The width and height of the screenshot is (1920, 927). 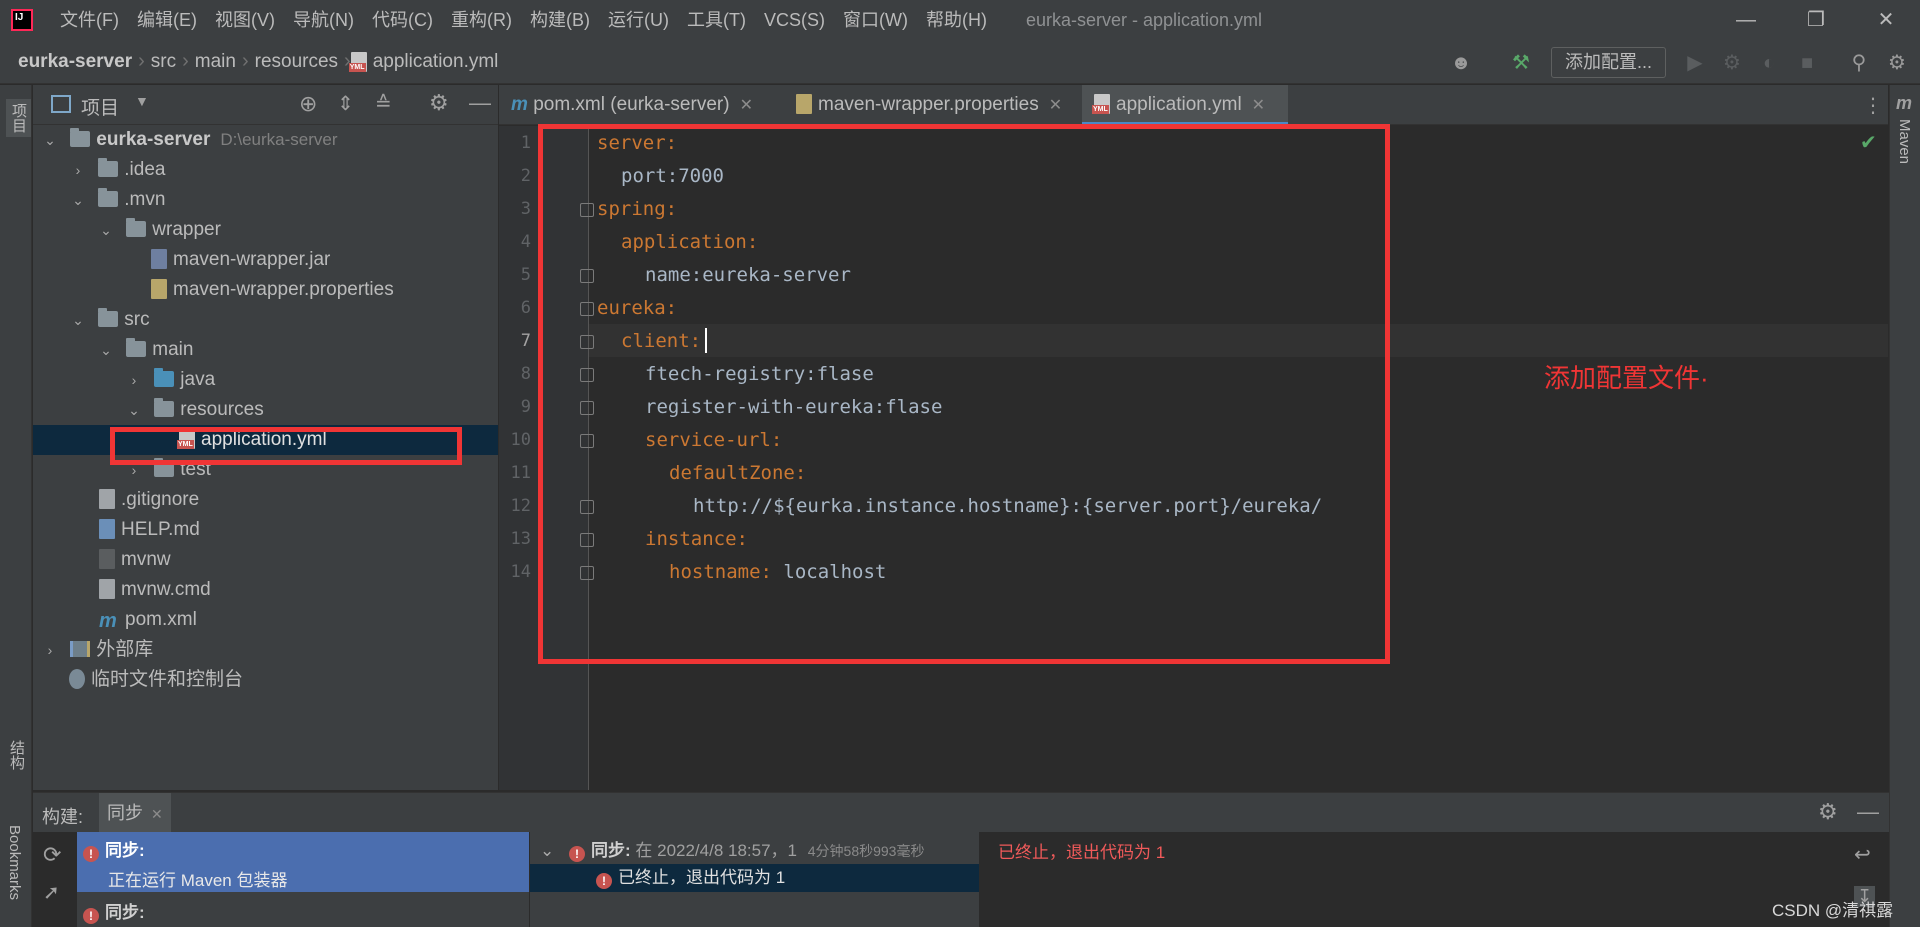 I want to click on debug-icon: ⚙, so click(x=1732, y=63).